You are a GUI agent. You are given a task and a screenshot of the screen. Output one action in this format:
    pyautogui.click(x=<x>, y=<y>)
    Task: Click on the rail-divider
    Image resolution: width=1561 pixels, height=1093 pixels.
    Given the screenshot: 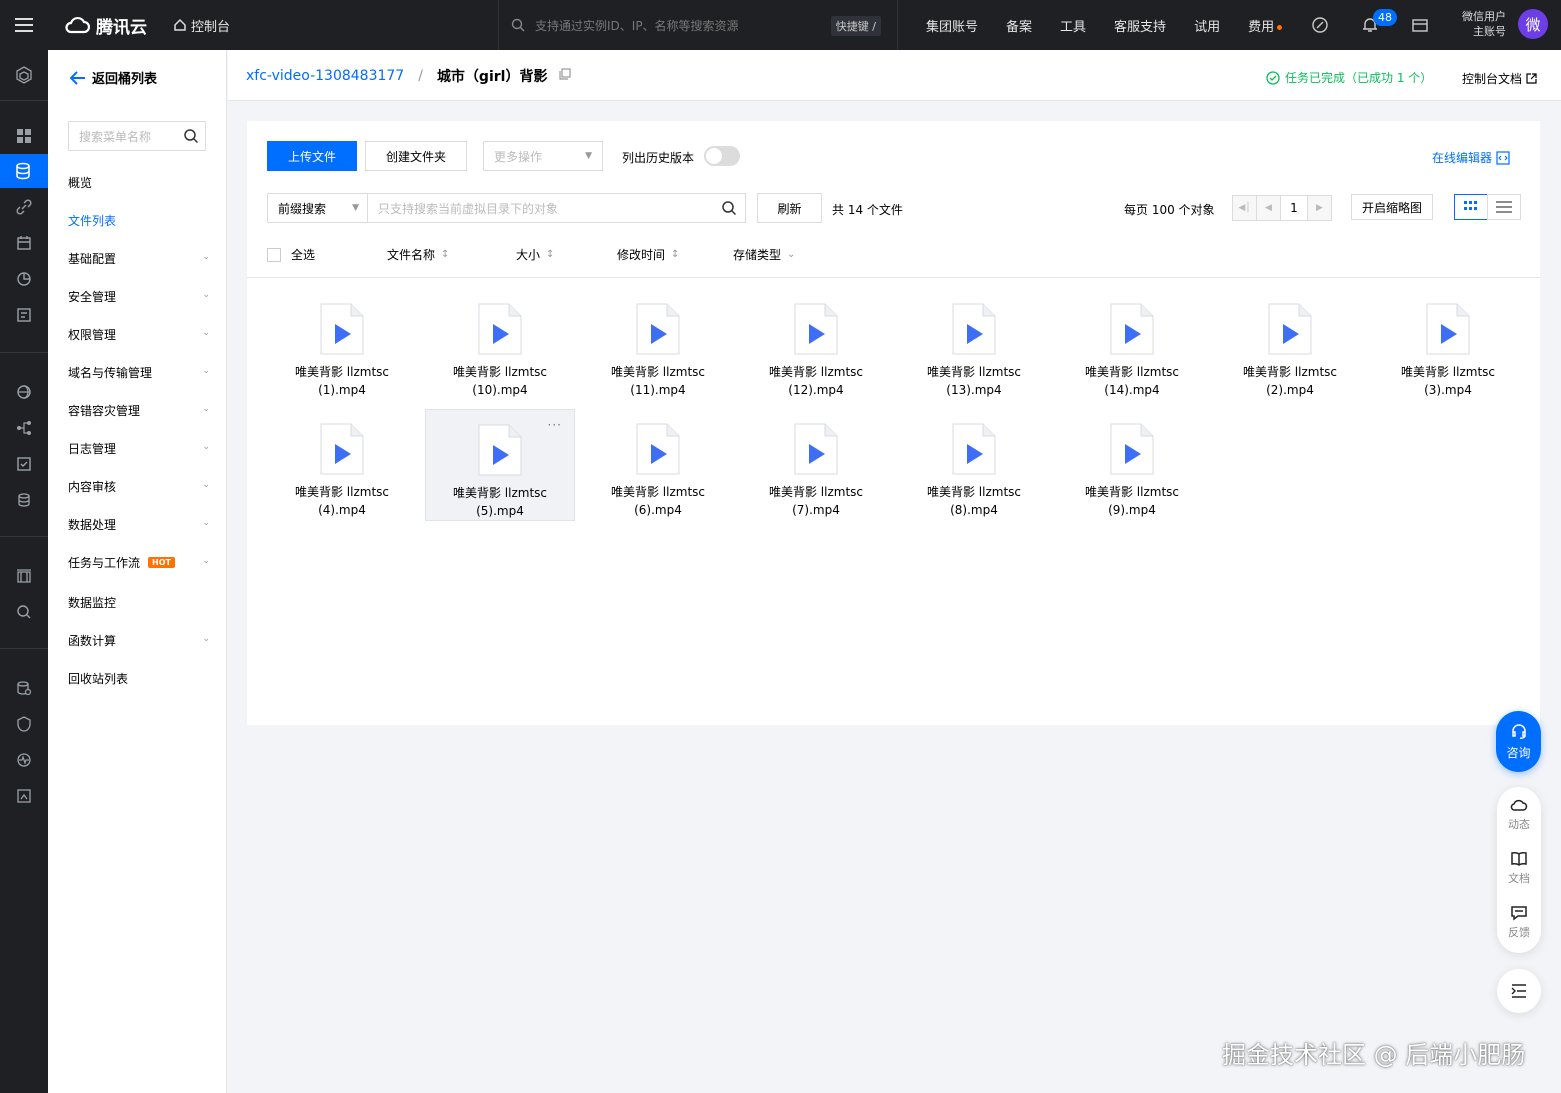 What is the action you would take?
    pyautogui.click(x=24, y=352)
    